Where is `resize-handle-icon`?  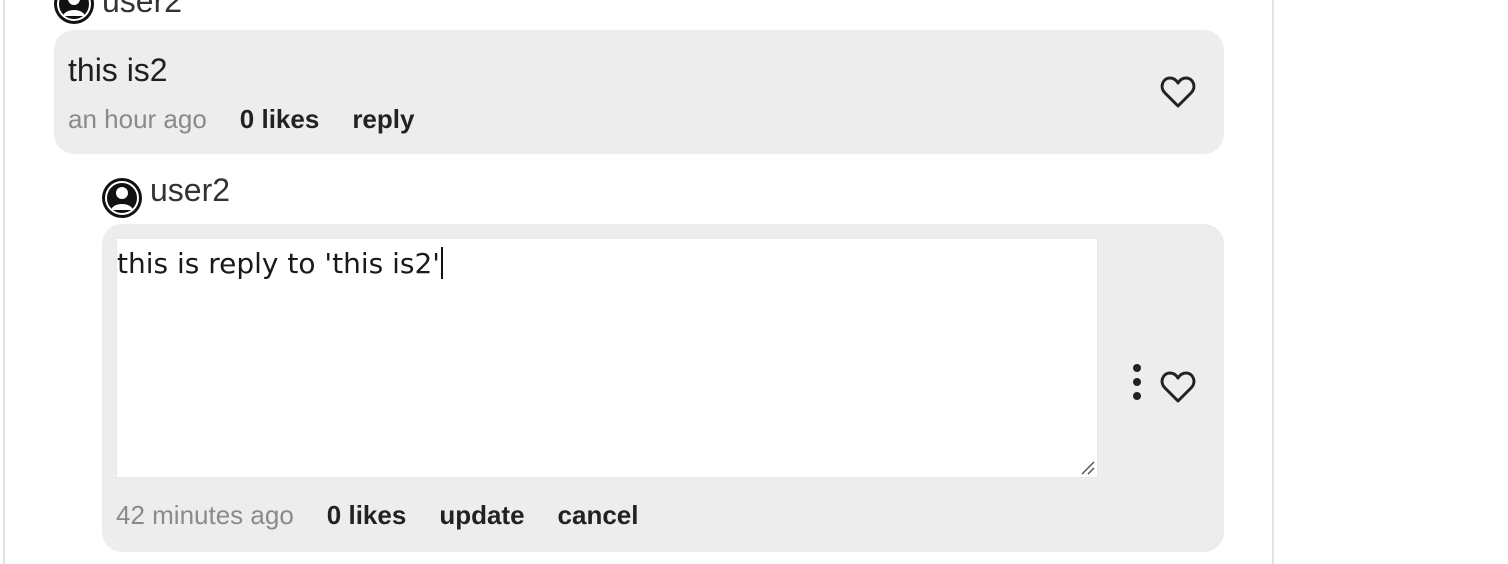 resize-handle-icon is located at coordinates (1087, 467).